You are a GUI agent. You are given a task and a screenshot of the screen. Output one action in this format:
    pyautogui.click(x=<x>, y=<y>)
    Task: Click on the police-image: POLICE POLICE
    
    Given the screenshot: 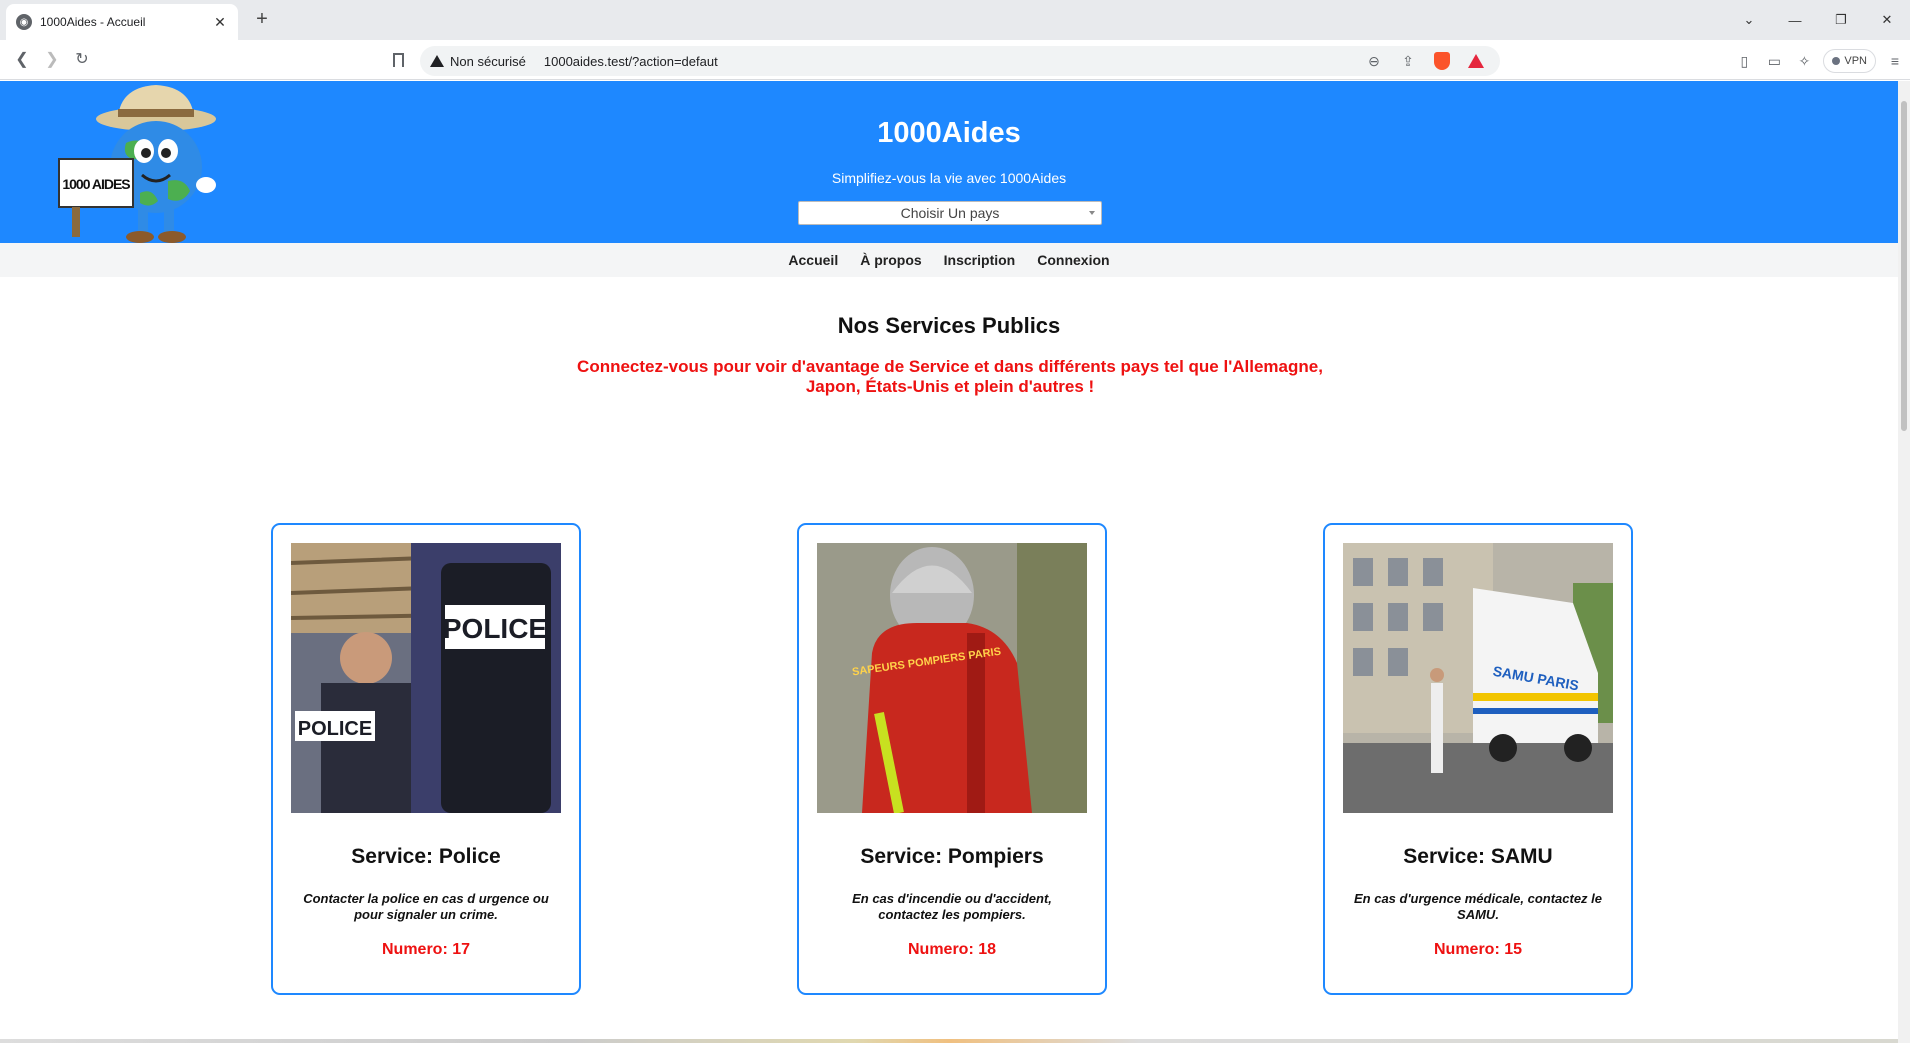 What is the action you would take?
    pyautogui.click(x=426, y=678)
    